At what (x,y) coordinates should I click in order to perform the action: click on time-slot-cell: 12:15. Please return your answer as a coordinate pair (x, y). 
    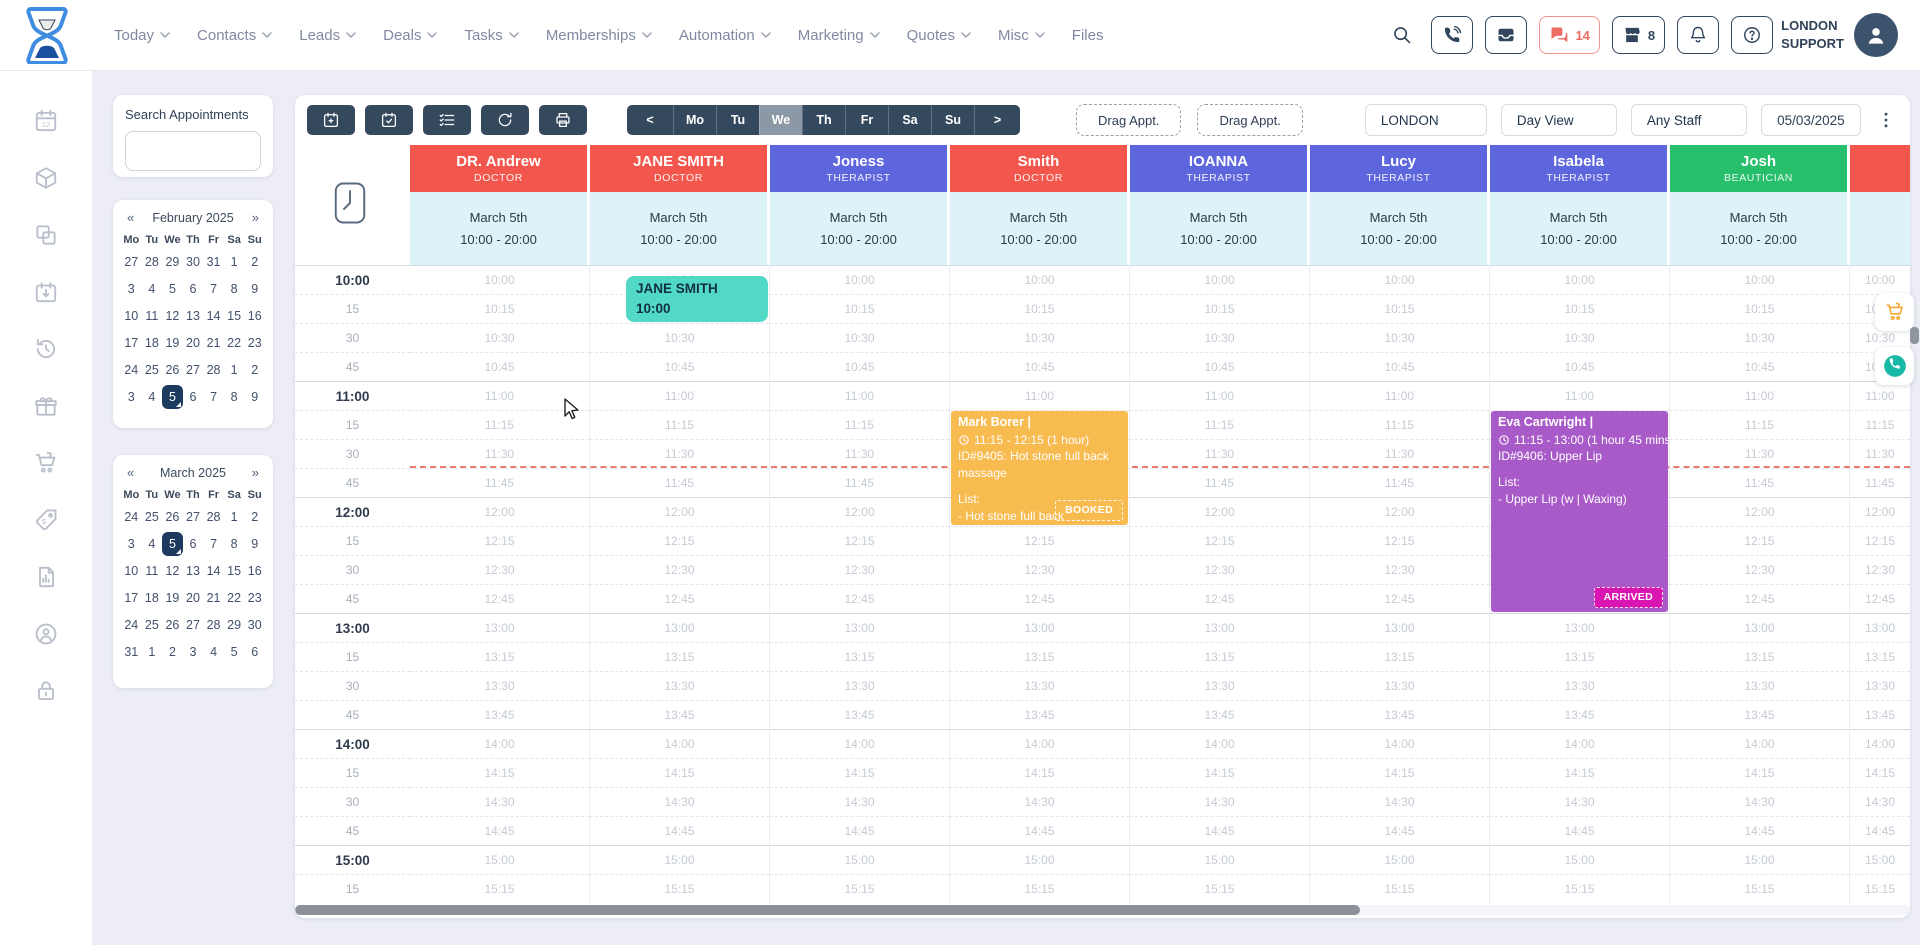
    Looking at the image, I should click on (859, 540).